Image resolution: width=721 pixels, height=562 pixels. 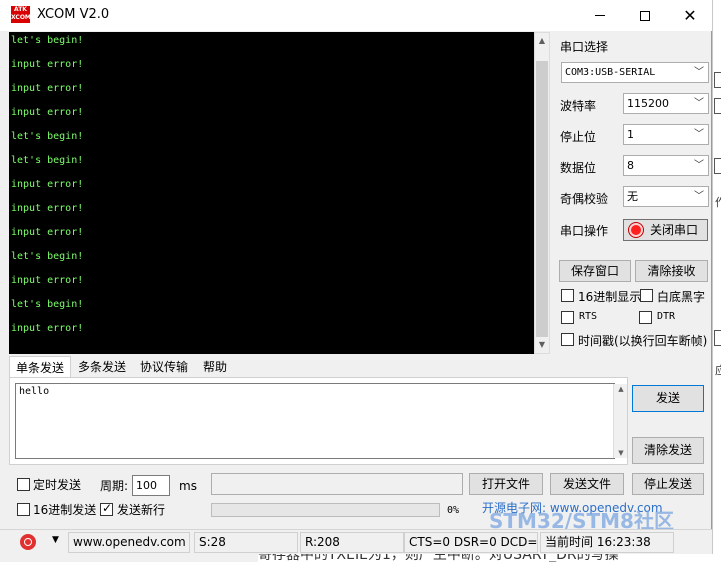 What do you see at coordinates (471, 542) in the screenshot?
I see `status-line-signals: CTS=0 DSR=0 DCD=0` at bounding box center [471, 542].